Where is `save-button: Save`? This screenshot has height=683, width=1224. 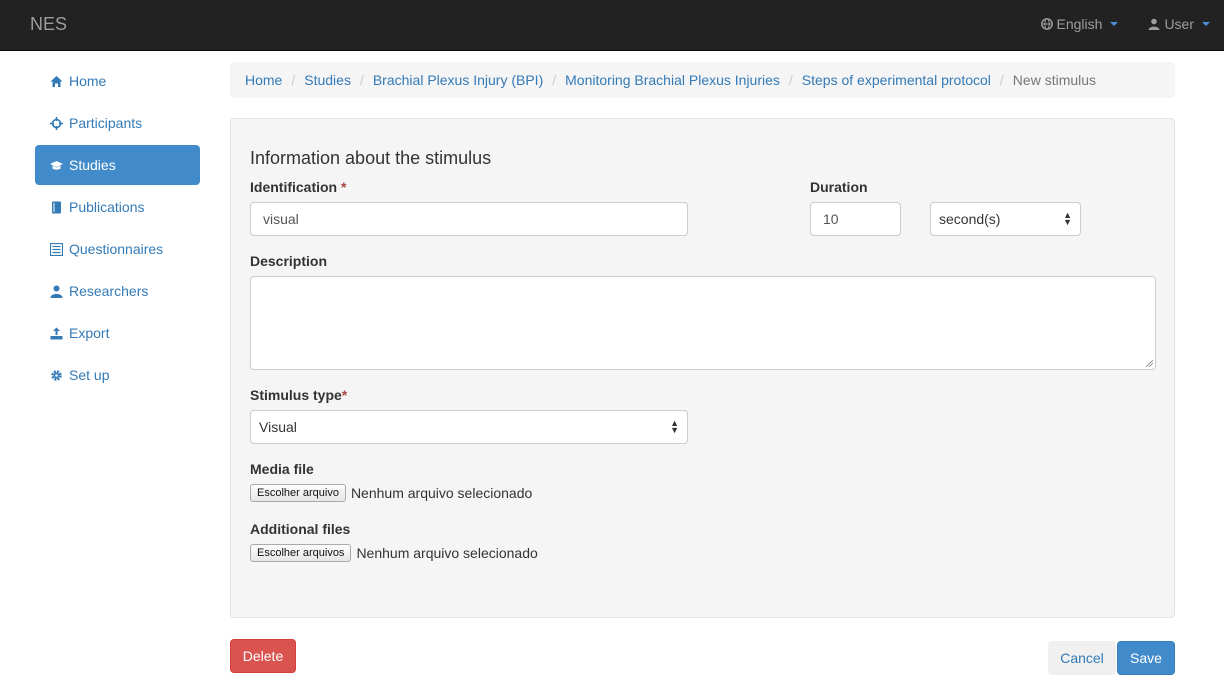 save-button: Save is located at coordinates (1146, 658).